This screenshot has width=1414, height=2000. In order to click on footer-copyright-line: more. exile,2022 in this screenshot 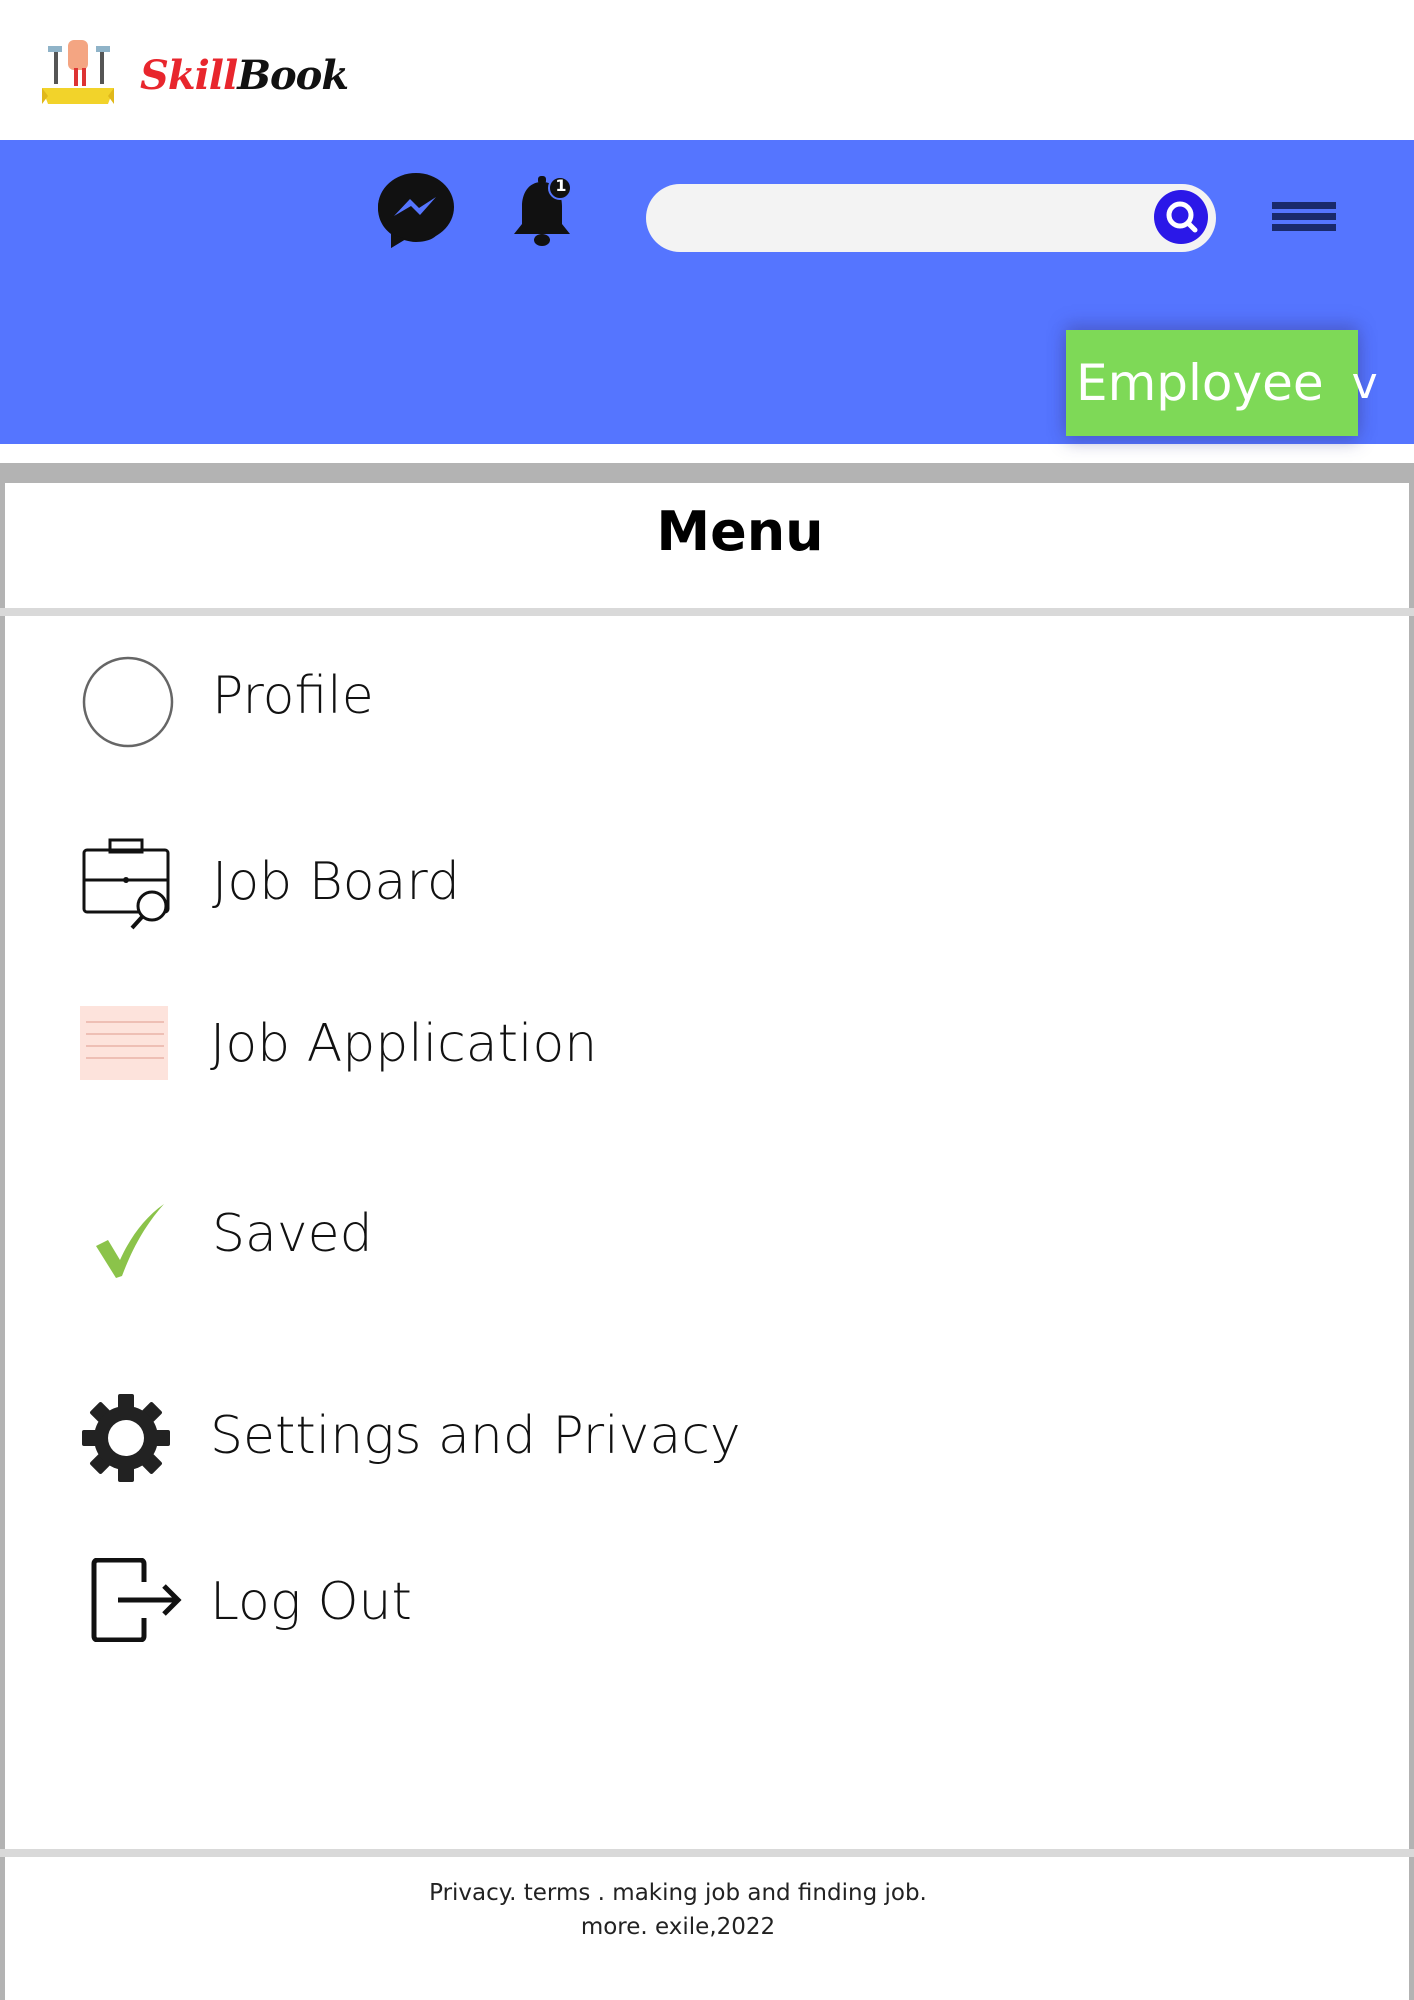, I will do `click(678, 1927)`.